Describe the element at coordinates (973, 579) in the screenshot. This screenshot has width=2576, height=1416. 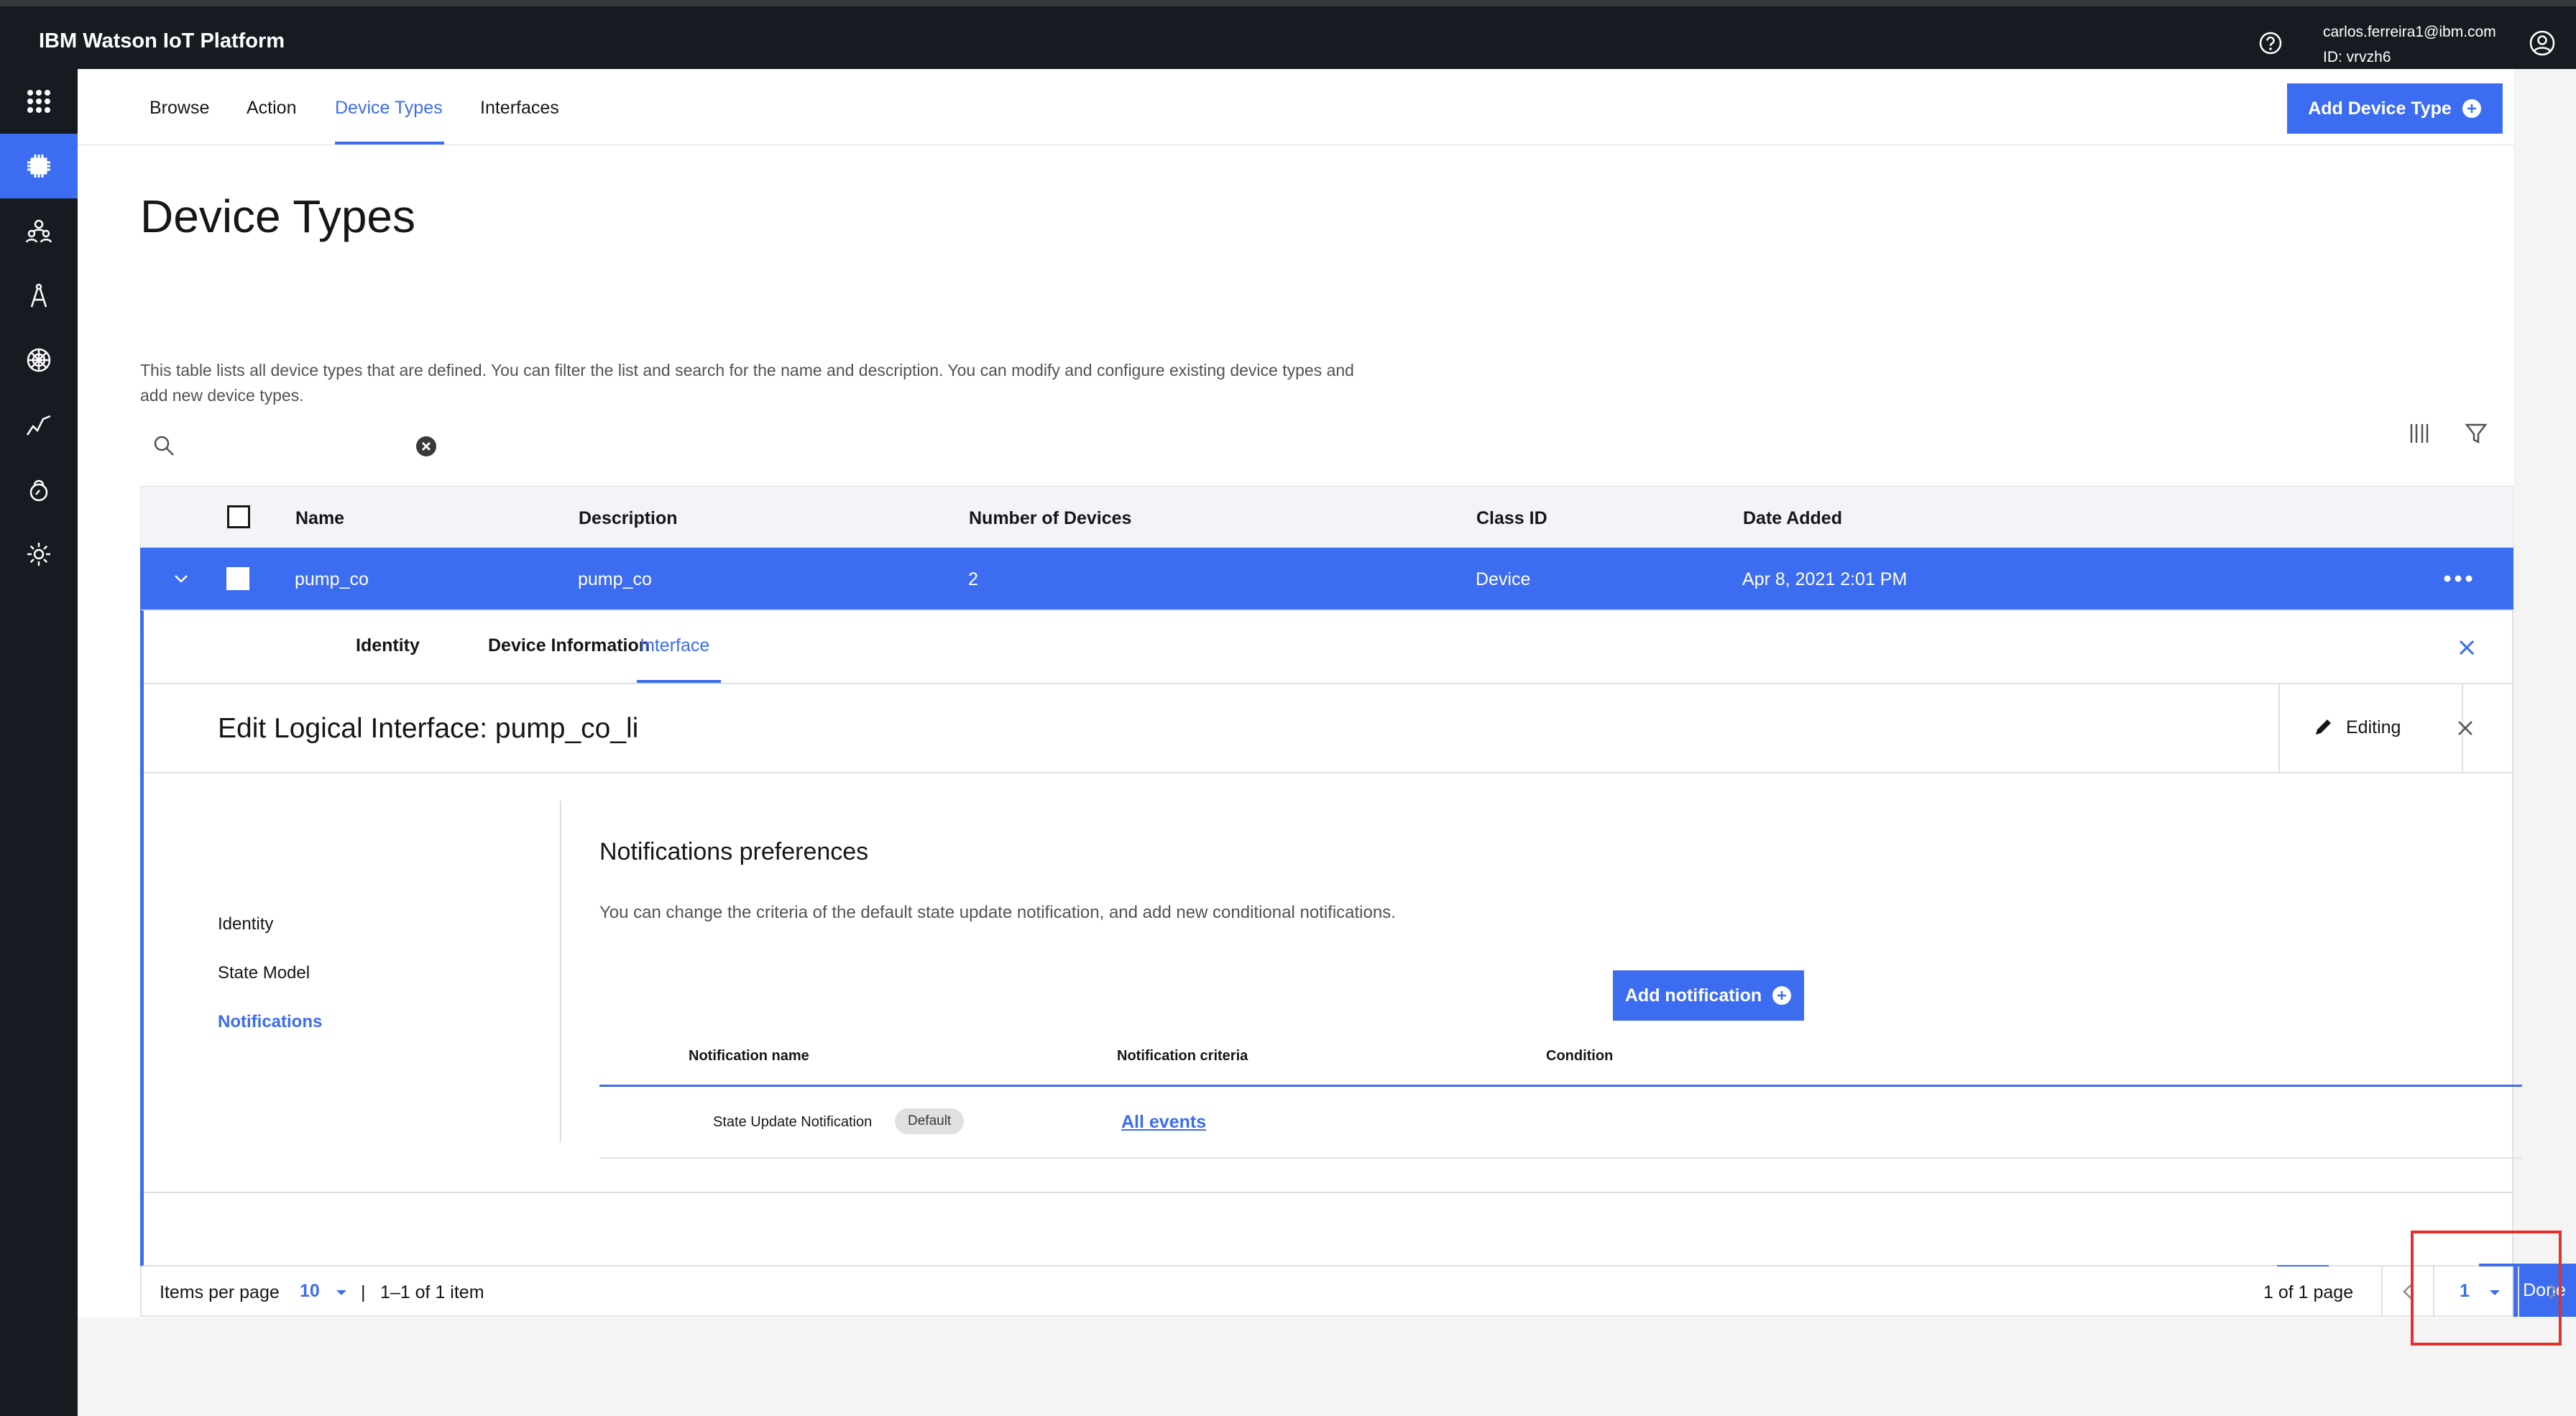
I see `row-number-of-devices: 2` at that location.